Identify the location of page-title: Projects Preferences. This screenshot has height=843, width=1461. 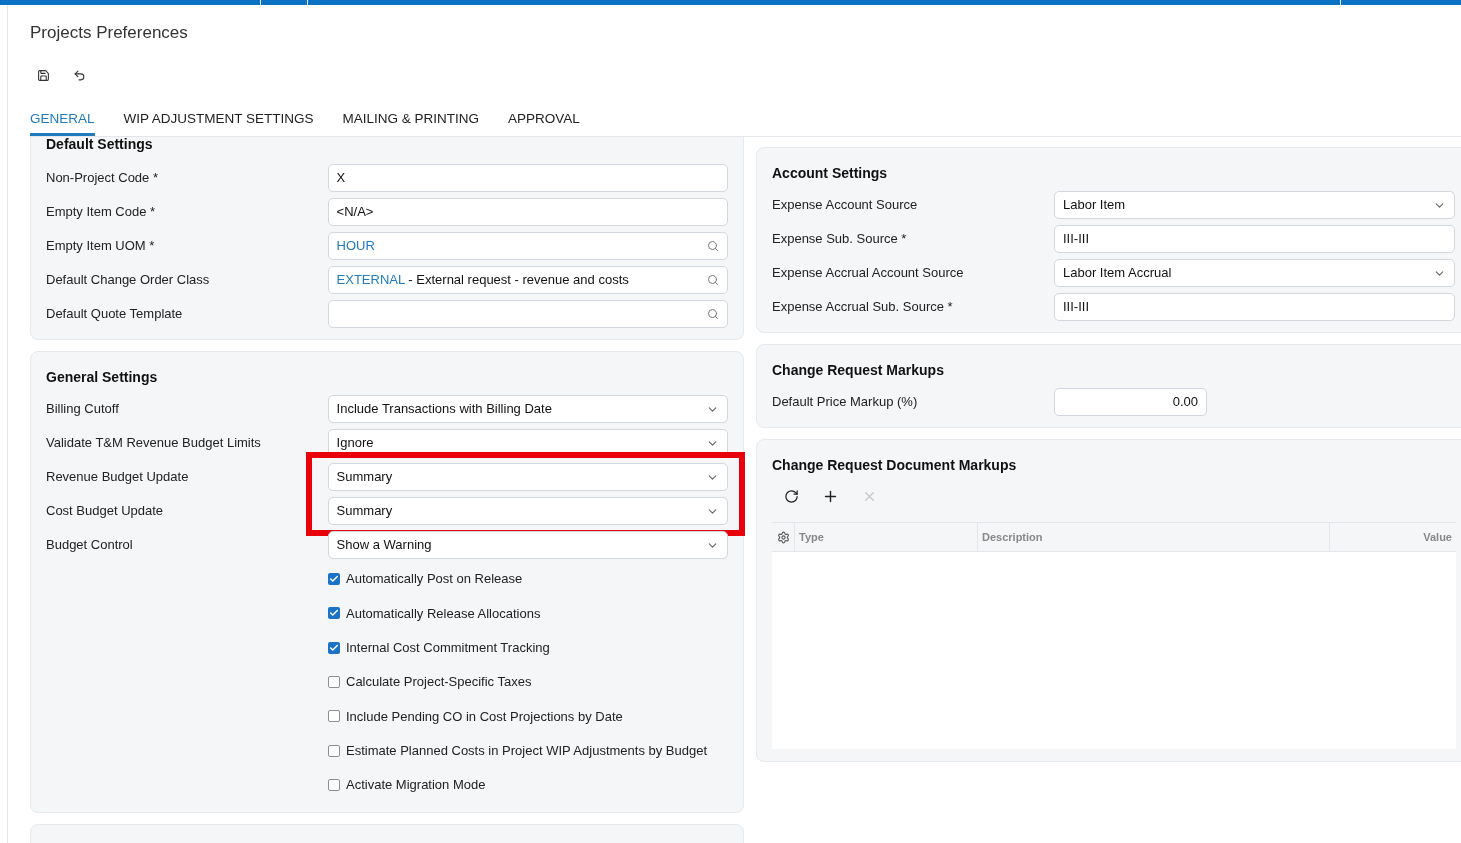
(109, 33).